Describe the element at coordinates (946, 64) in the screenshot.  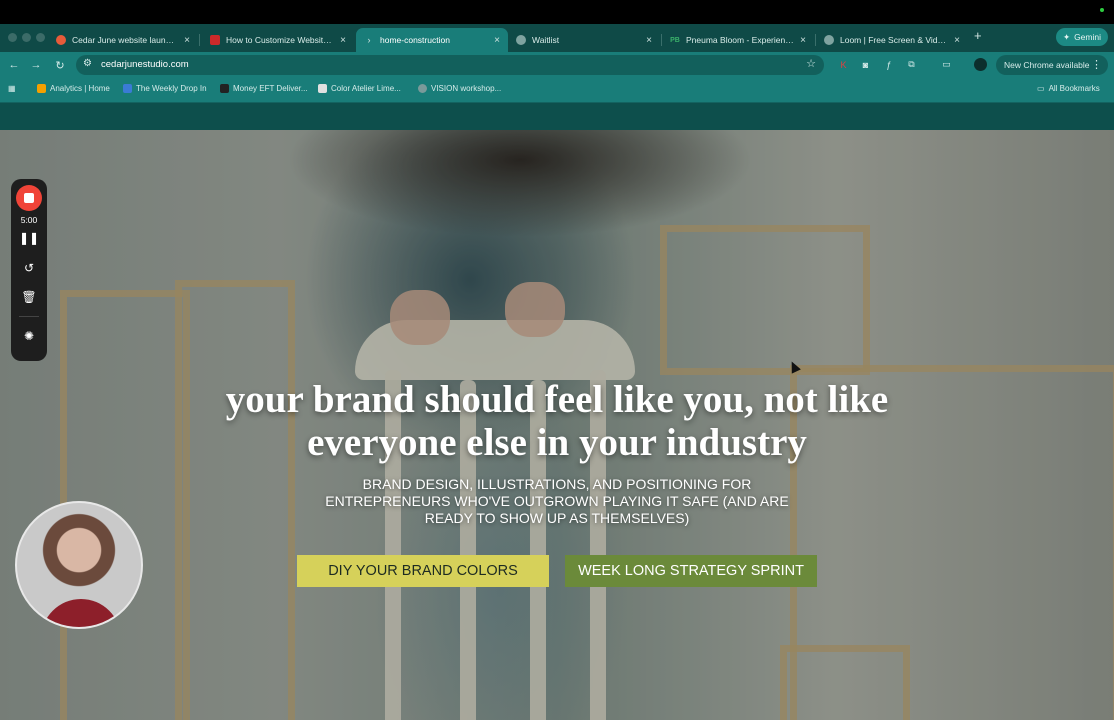
I see `tab-search-icon: ▭` at that location.